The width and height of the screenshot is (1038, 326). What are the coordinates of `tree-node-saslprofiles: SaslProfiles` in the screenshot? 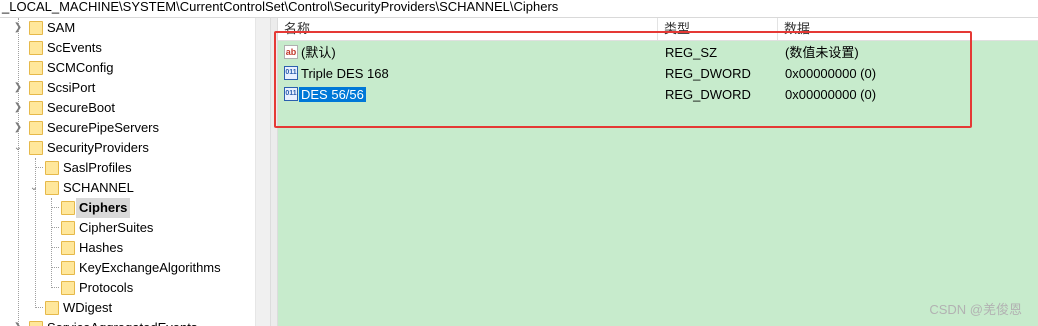 It's located at (127, 168).